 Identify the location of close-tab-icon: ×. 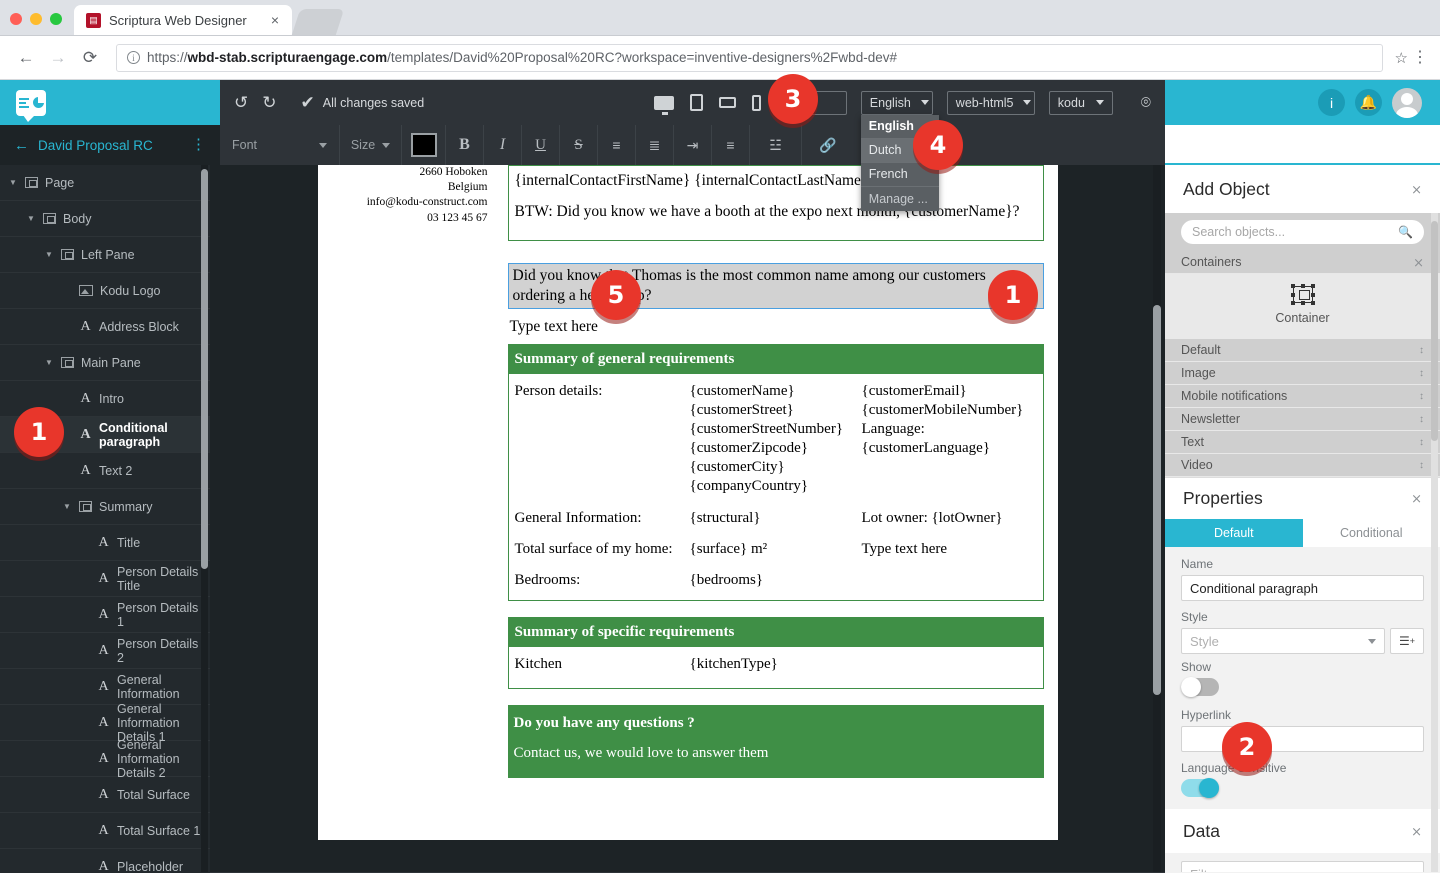
(275, 20).